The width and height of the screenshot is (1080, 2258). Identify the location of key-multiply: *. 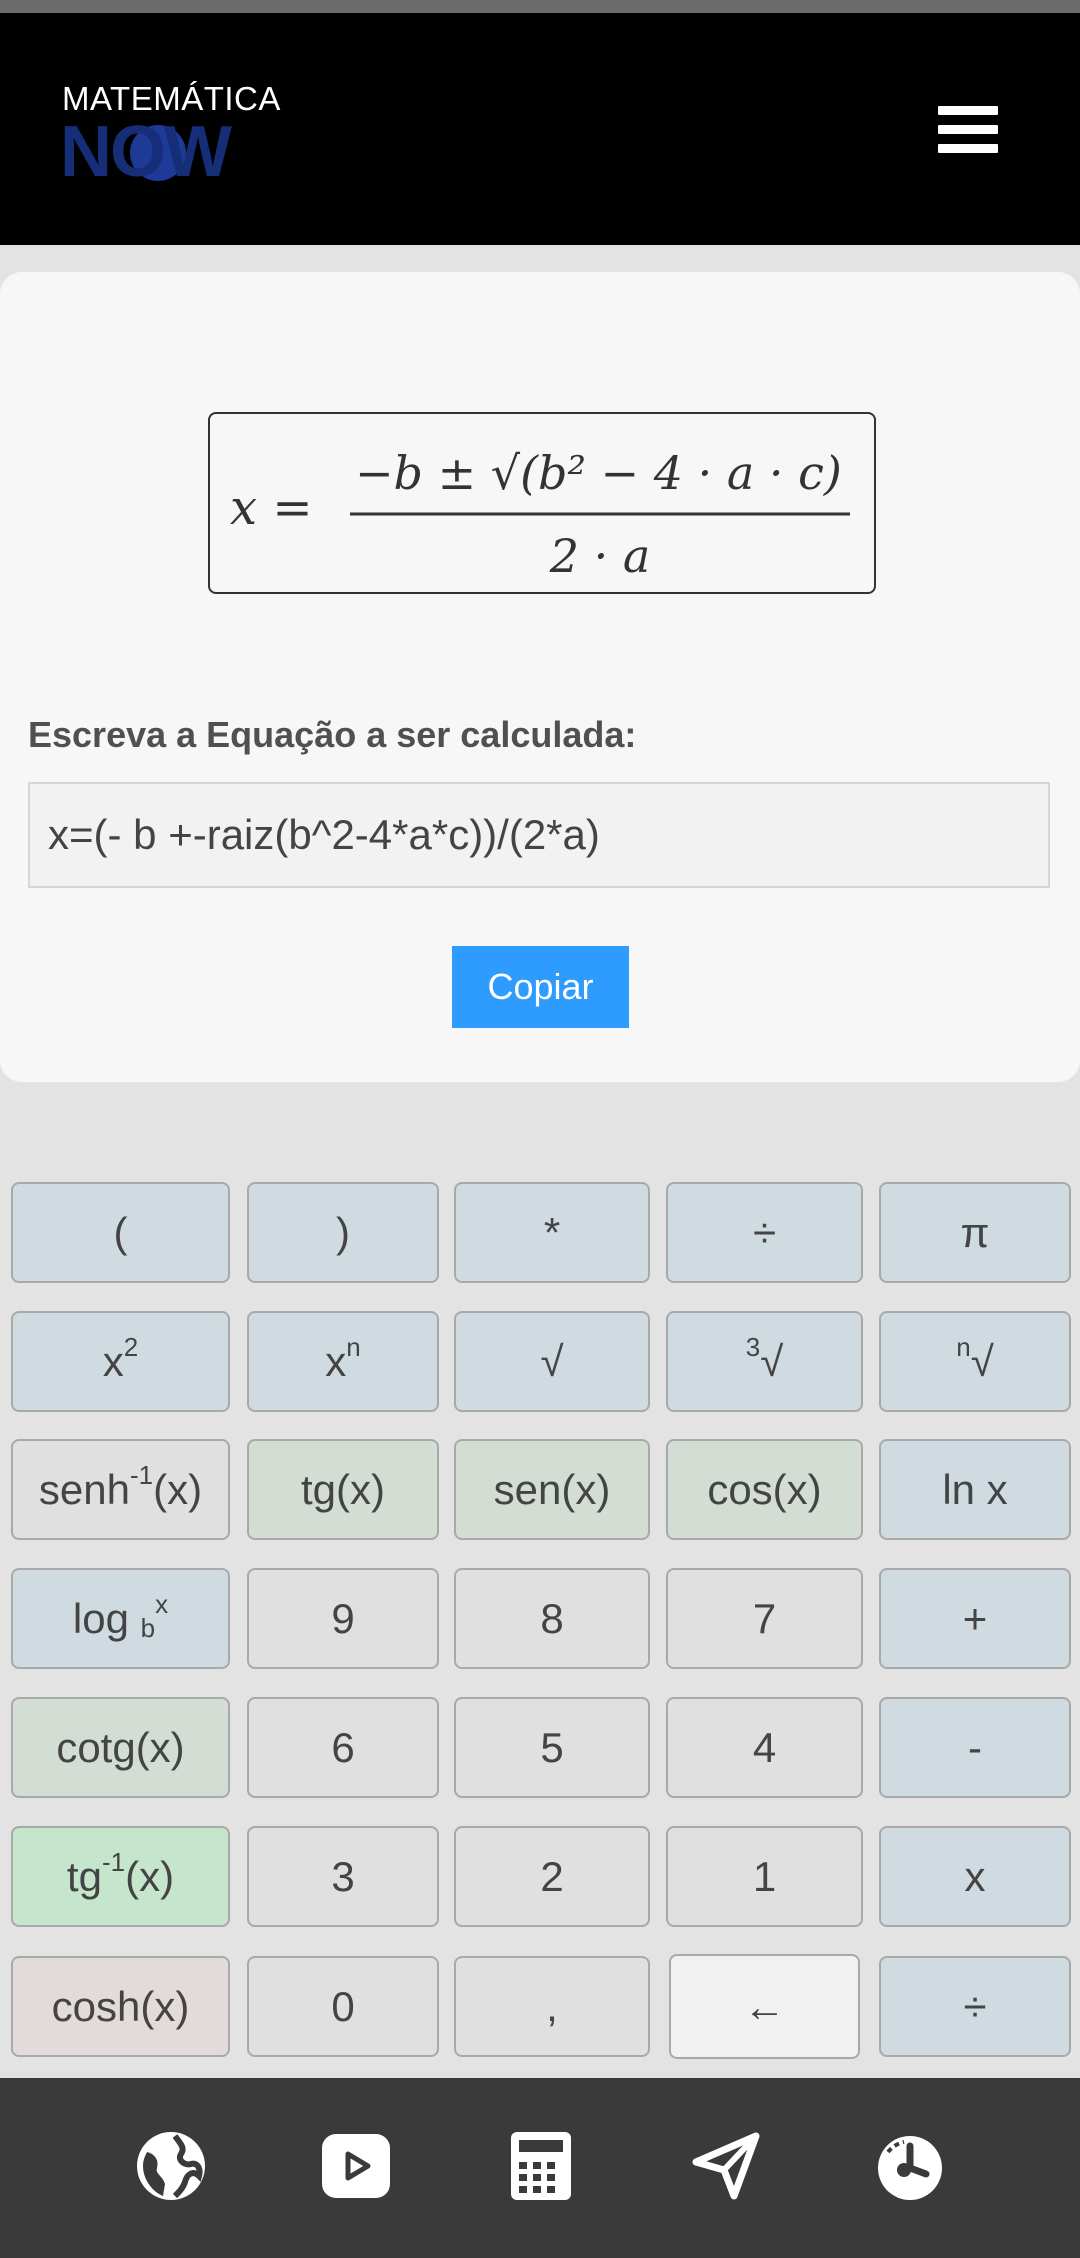
(552, 1232).